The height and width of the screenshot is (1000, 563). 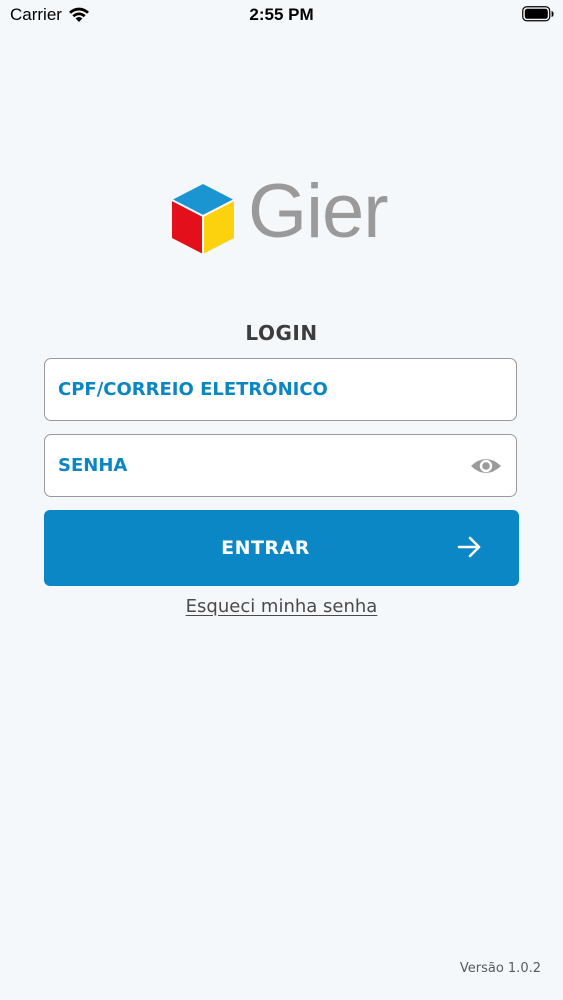 I want to click on username-input, so click(x=258, y=389).